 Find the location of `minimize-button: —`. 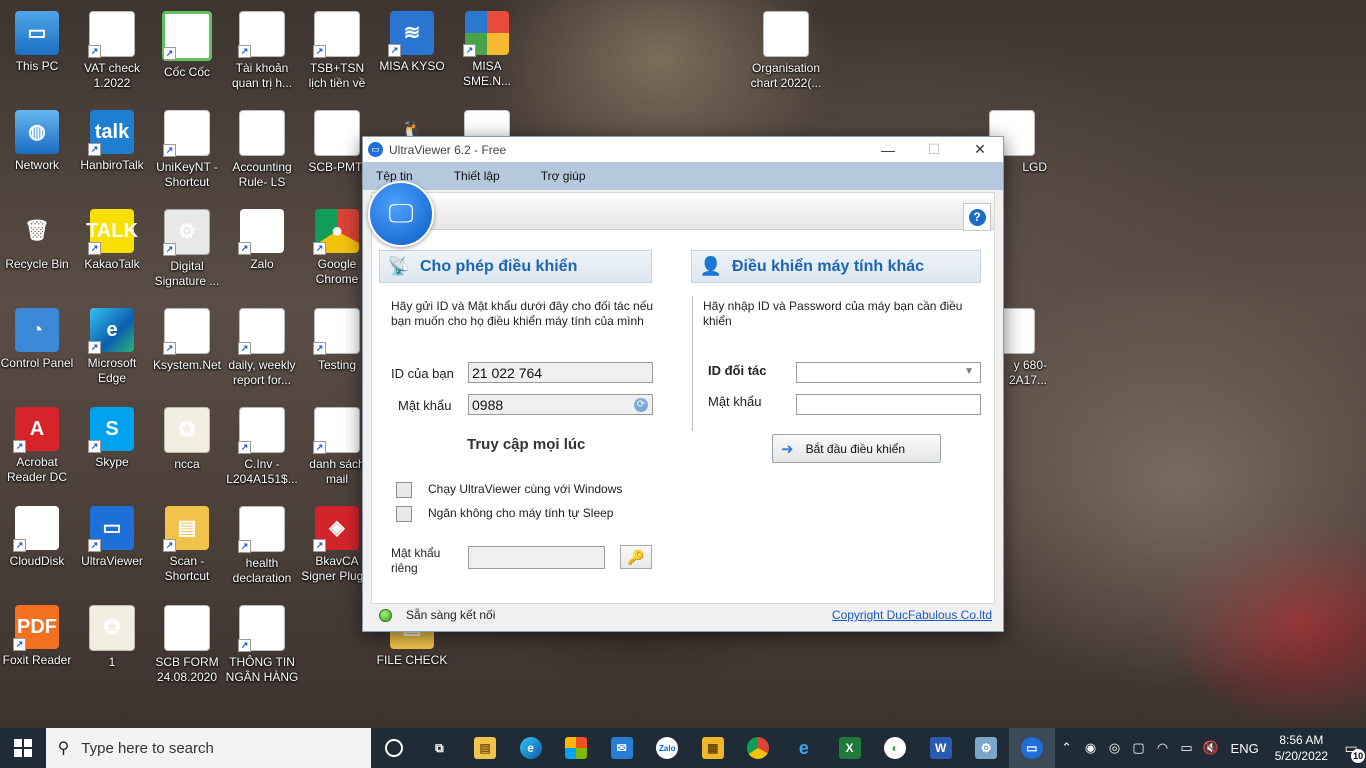

minimize-button: — is located at coordinates (888, 149).